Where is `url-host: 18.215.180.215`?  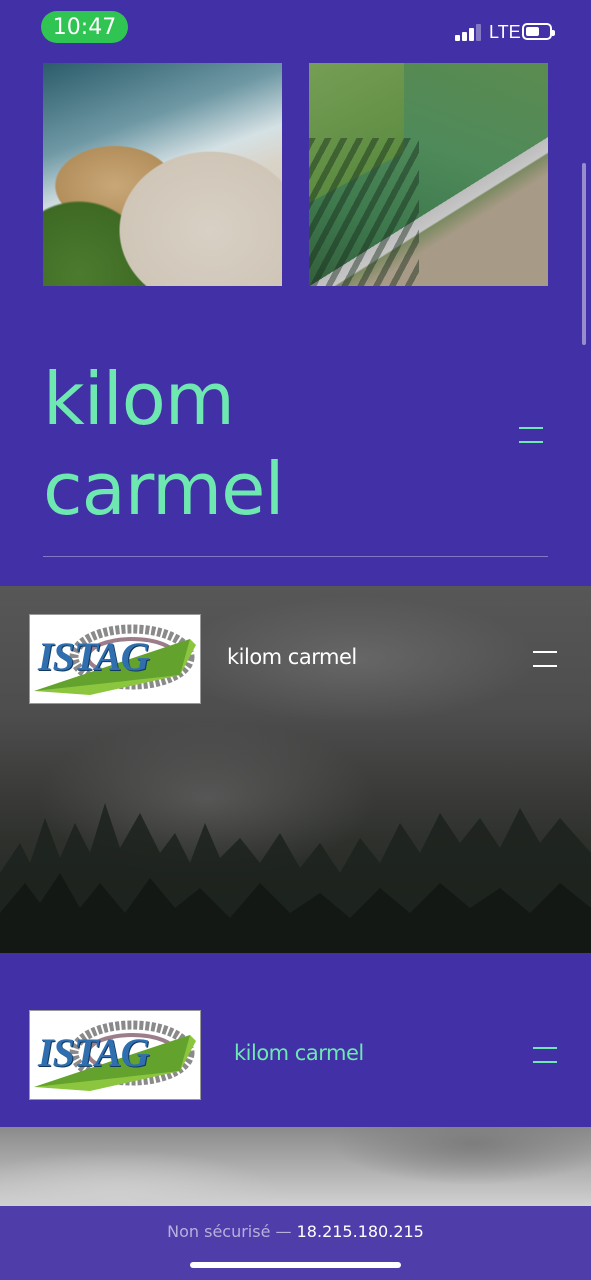
url-host: 18.215.180.215 is located at coordinates (360, 1231).